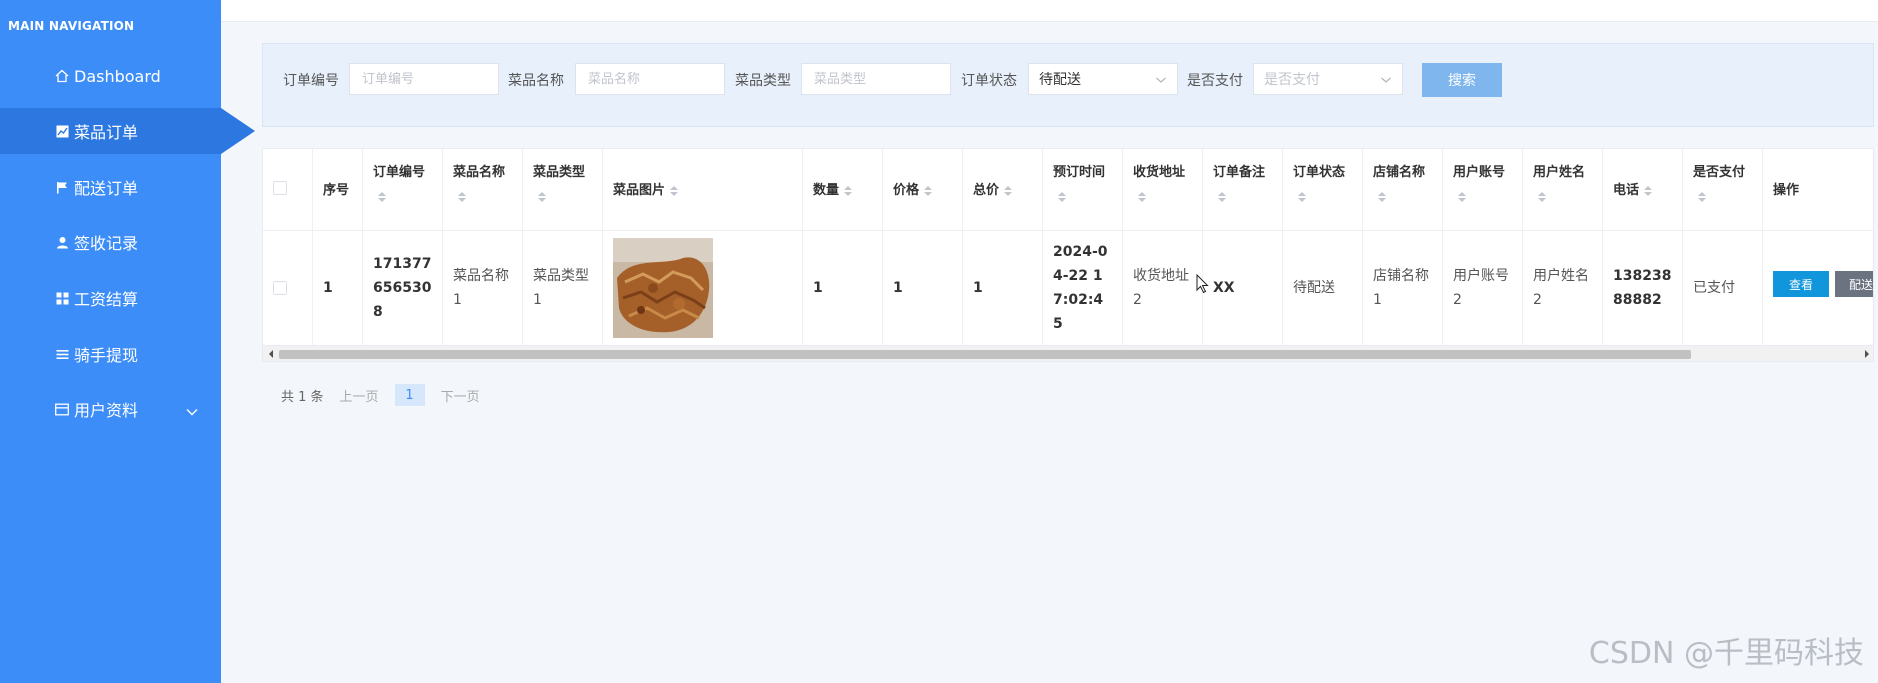 The height and width of the screenshot is (683, 1878). I want to click on cell-quantity: 1, so click(818, 287).